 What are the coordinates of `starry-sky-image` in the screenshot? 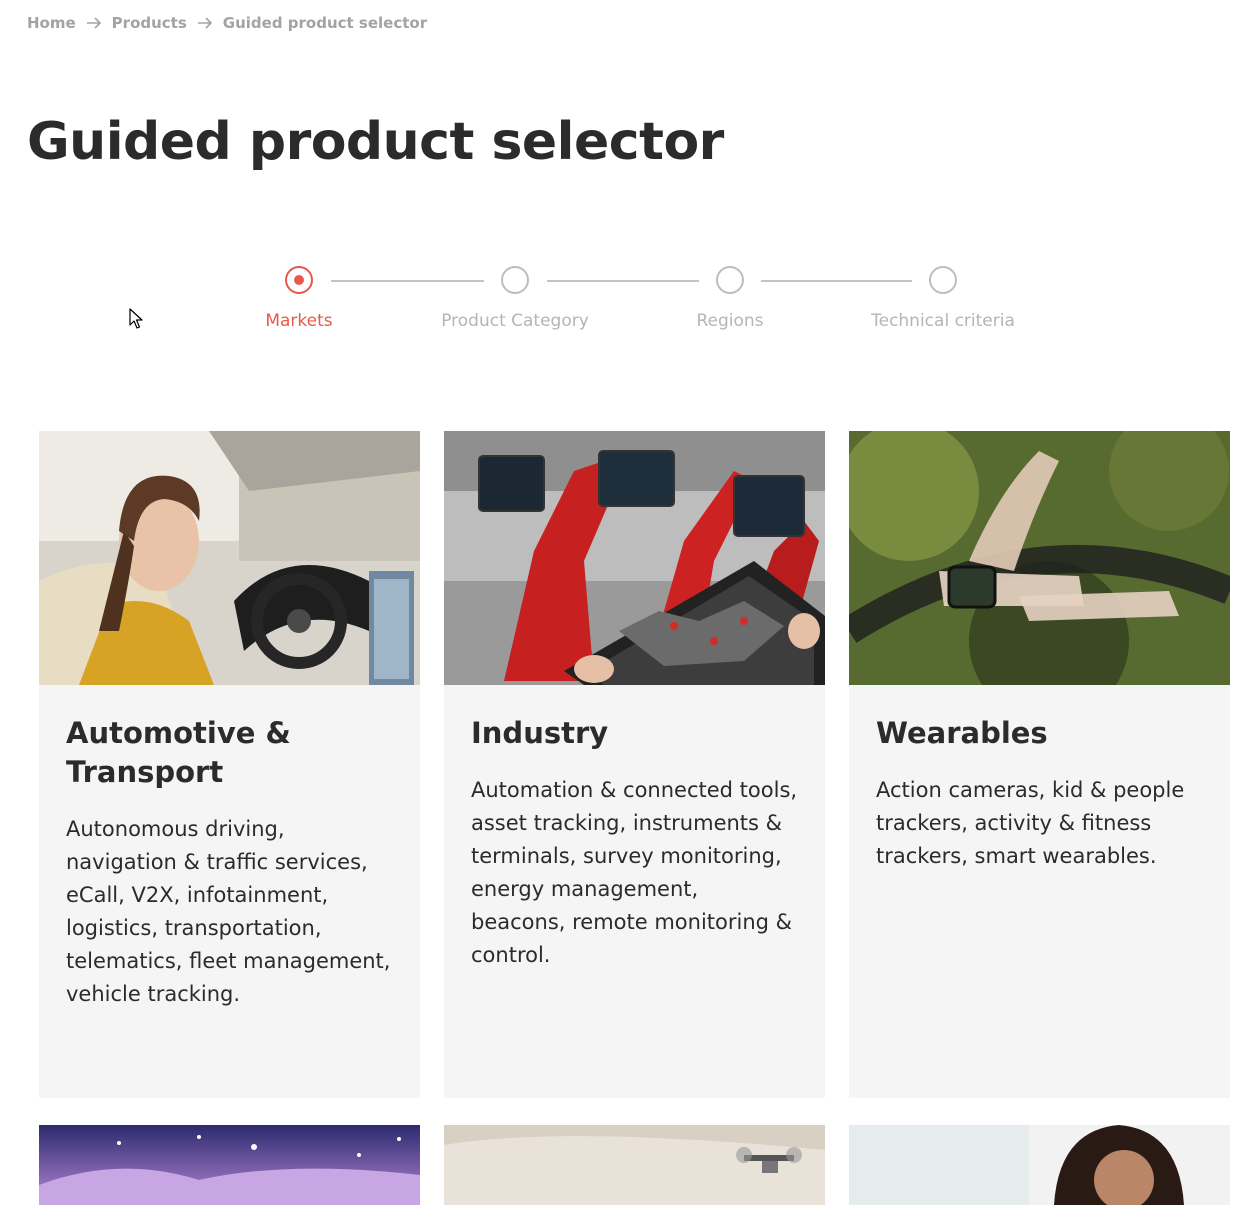 It's located at (229, 1165).